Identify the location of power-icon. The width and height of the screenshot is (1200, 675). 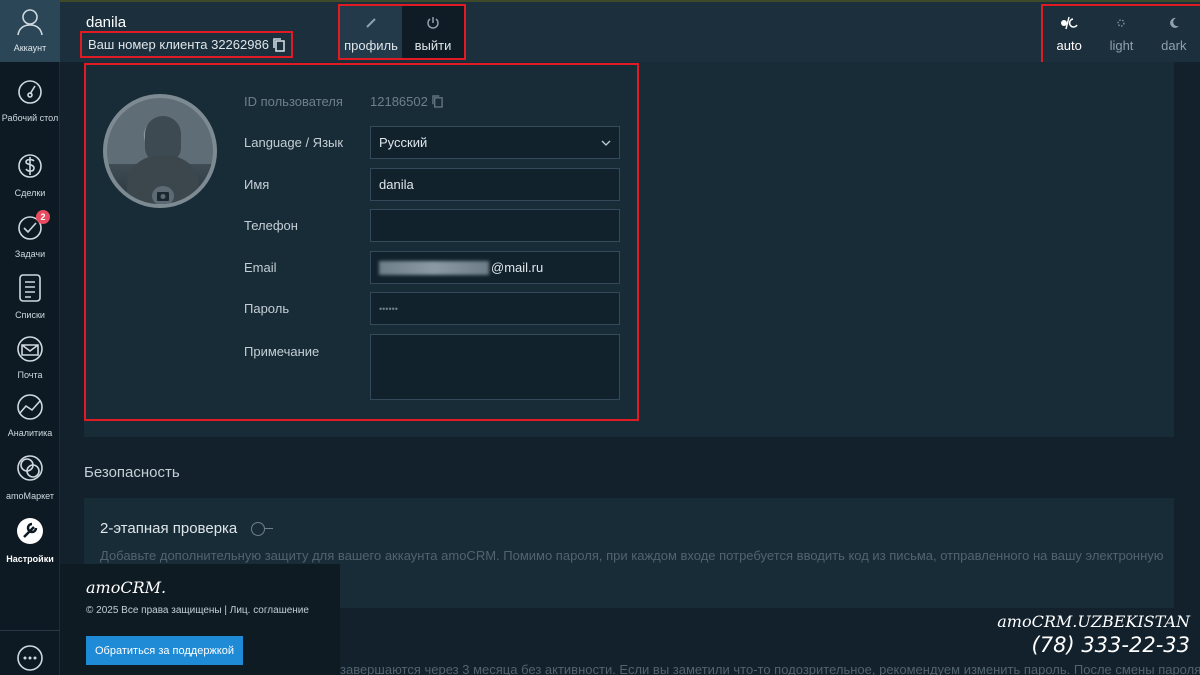
(433, 23).